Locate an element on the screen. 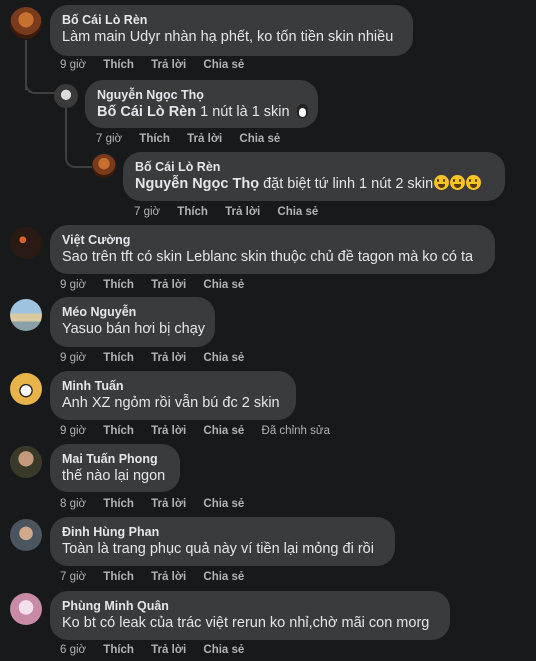 This screenshot has width=536, height=661. comment-bubble: Méo Nguyễn Yasuo bán hơi bị chạy is located at coordinates (132, 322).